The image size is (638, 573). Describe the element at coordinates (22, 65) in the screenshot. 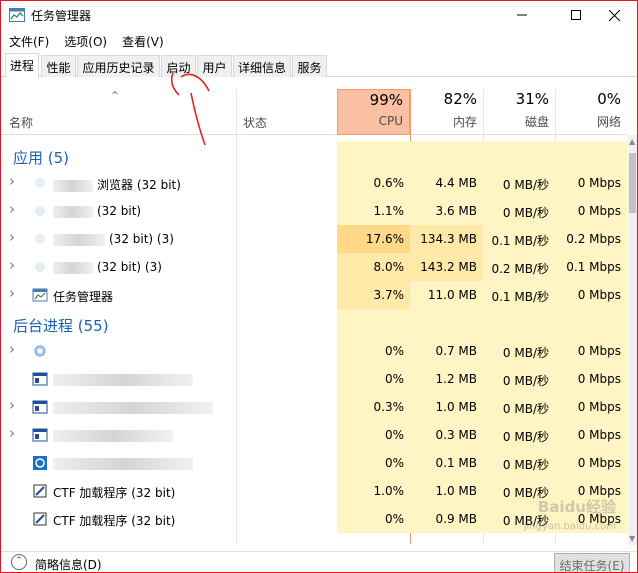

I see `tab-processes: 进程` at that location.